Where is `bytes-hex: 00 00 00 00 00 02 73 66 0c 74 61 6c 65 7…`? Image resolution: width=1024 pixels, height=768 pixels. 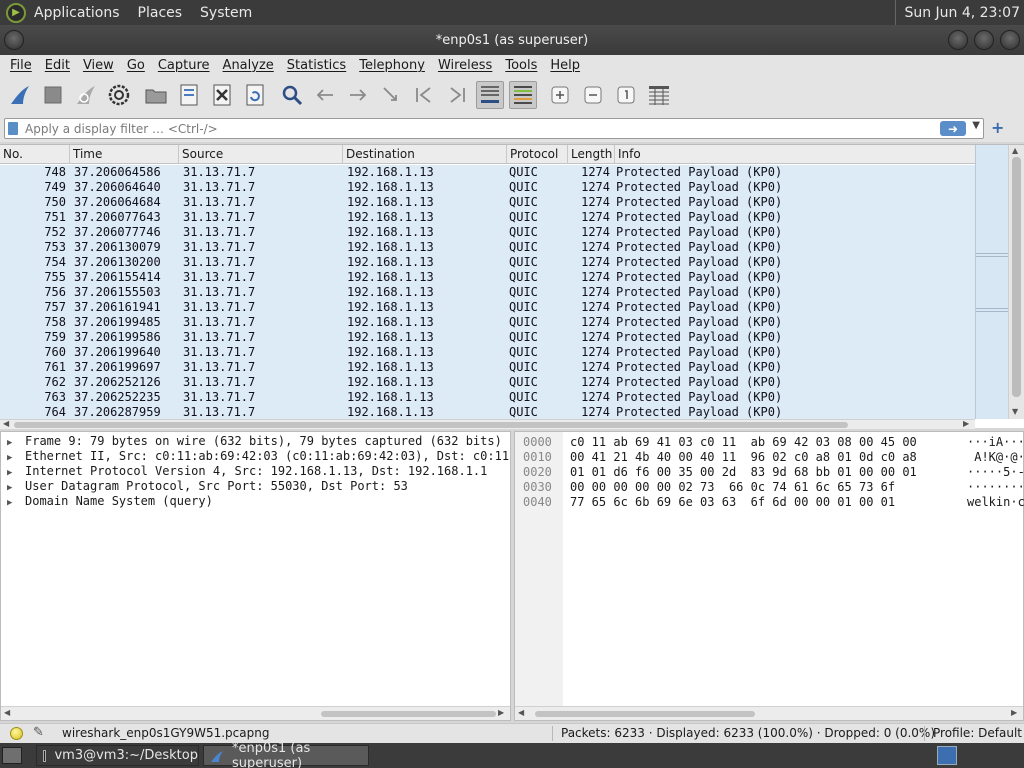
bytes-hex: 00 00 00 00 00 02 73 66 0c 74 61 6c 65 7… is located at coordinates (732, 487).